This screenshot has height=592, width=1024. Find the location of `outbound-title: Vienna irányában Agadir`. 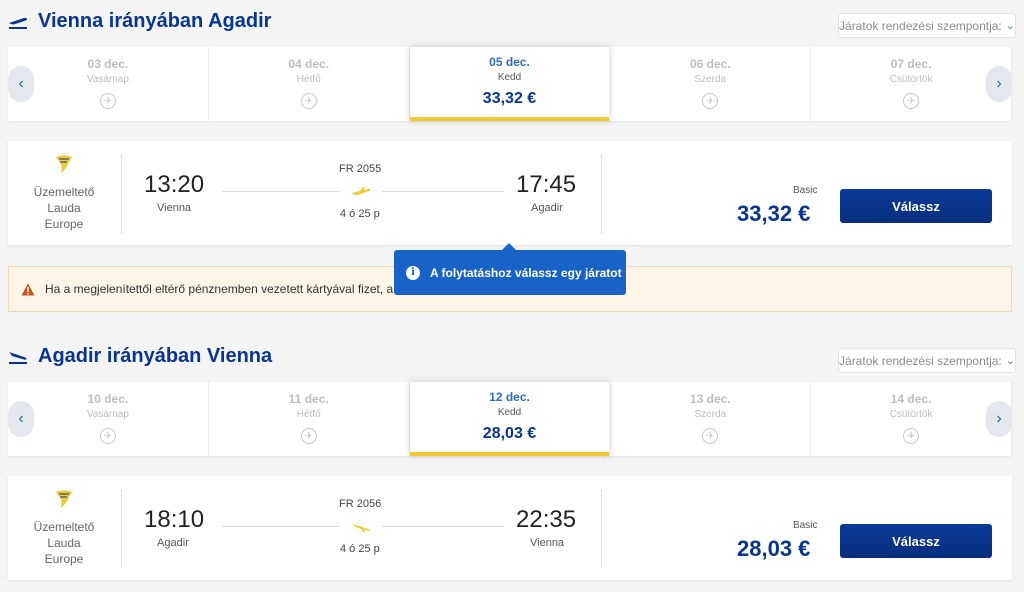

outbound-title: Vienna irányában Agadir is located at coordinates (139, 21).